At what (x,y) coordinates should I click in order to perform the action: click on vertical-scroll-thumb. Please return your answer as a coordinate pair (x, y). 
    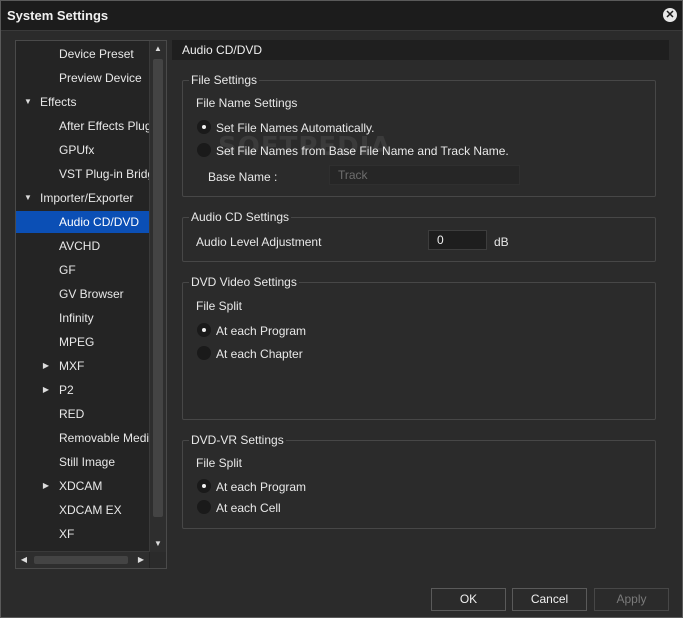
    Looking at the image, I should click on (158, 288).